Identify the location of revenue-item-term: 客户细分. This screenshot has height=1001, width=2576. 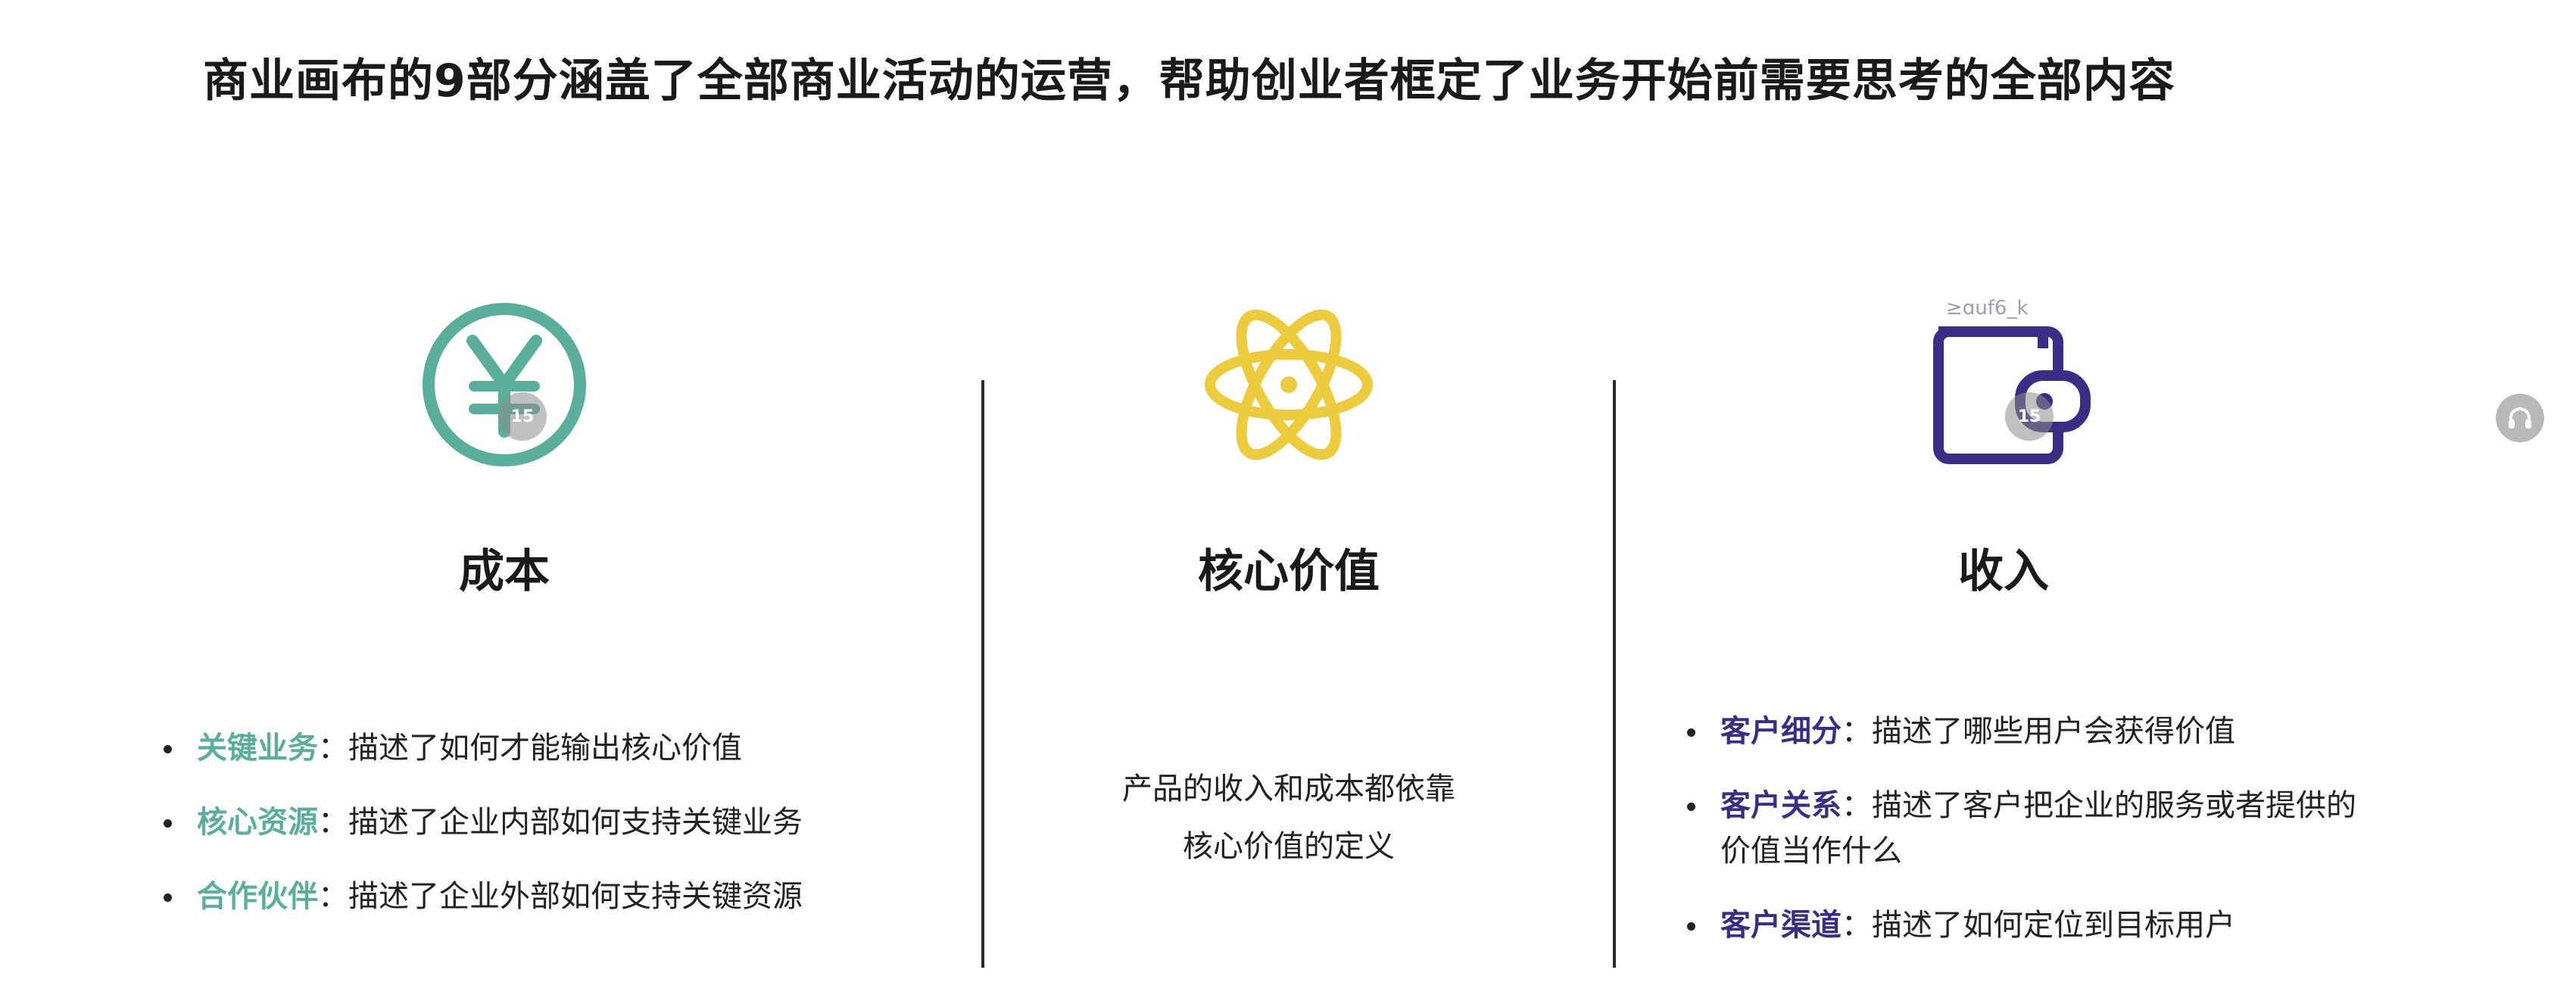
(1781, 731).